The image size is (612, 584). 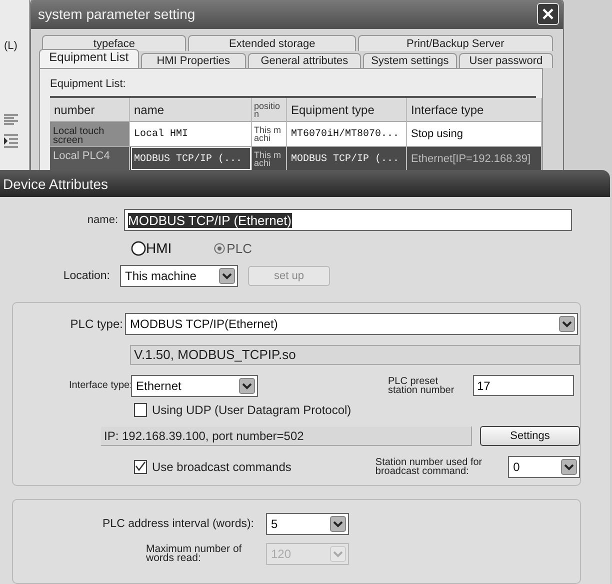 I want to click on list-label: Equipment List:, so click(x=88, y=84).